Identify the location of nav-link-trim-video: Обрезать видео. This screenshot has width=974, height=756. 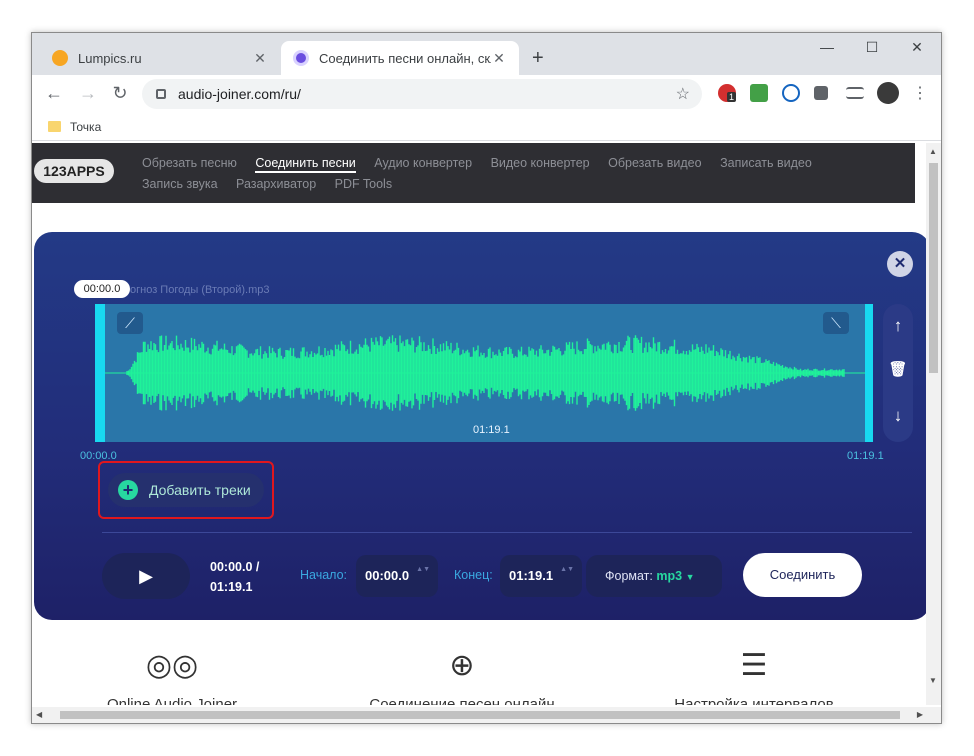
(654, 163).